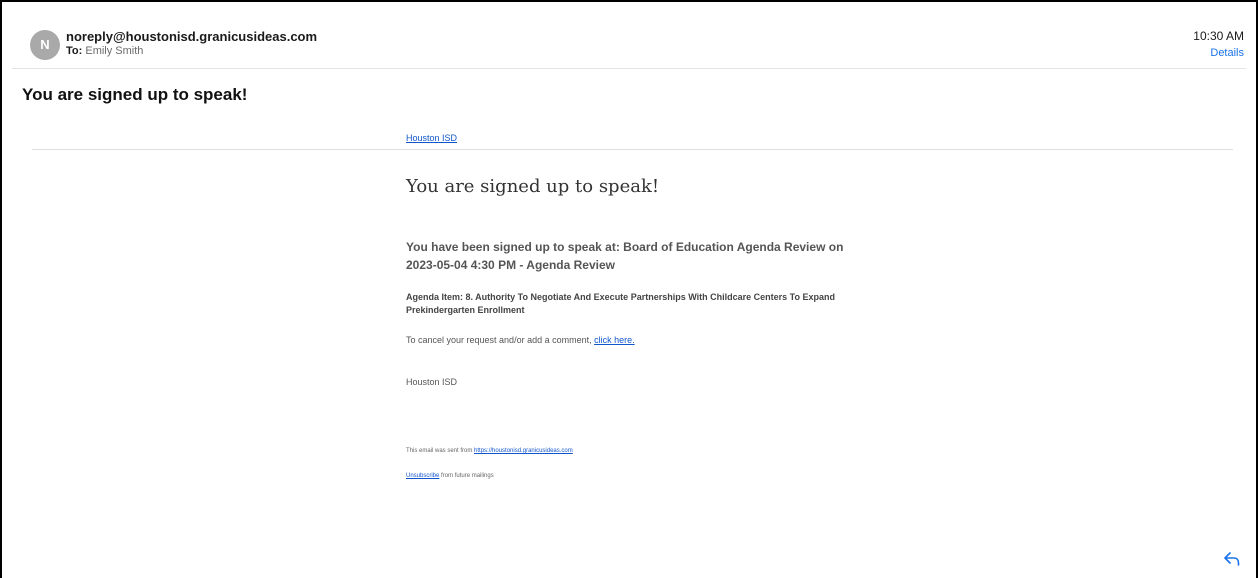 The image size is (1258, 578). What do you see at coordinates (614, 340) in the screenshot?
I see `click-here-link: click here.` at bounding box center [614, 340].